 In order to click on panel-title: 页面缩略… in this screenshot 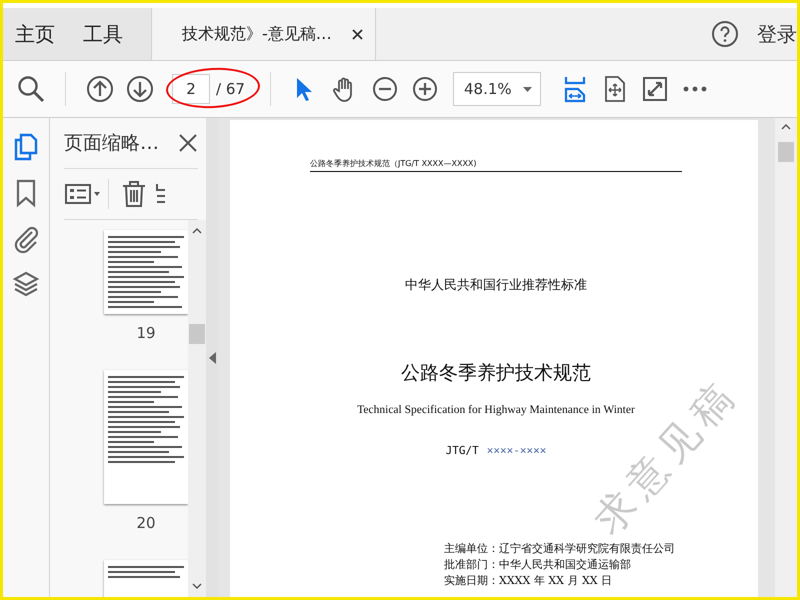, I will do `click(111, 143)`.